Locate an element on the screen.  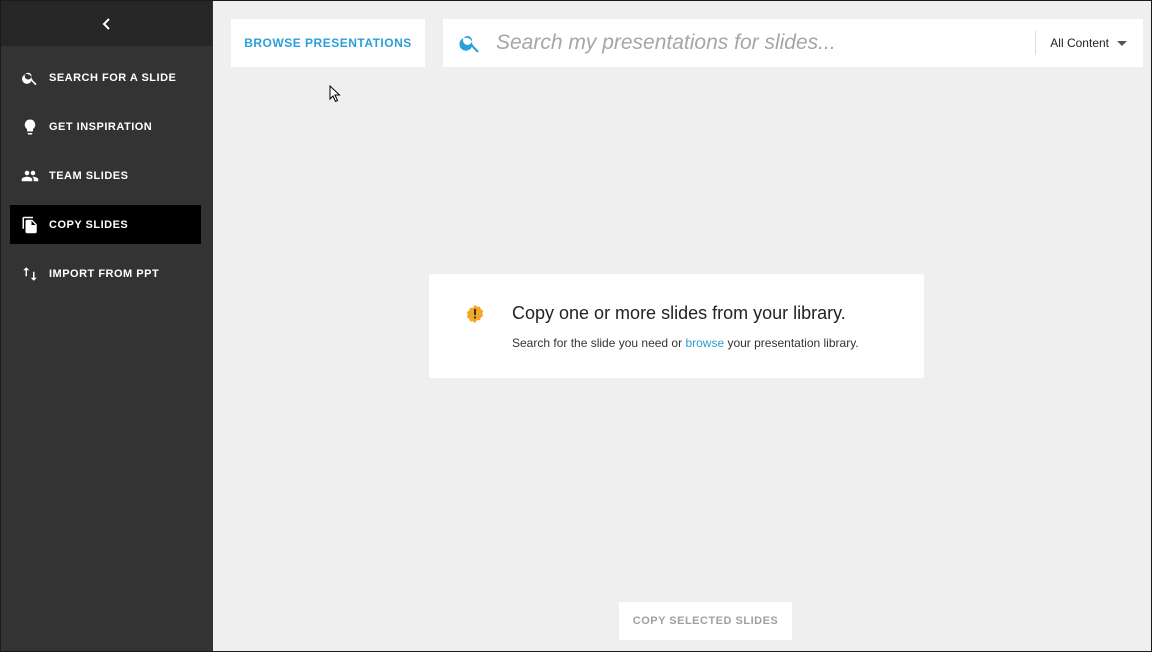
sidebar-collapse-button is located at coordinates (106, 23).